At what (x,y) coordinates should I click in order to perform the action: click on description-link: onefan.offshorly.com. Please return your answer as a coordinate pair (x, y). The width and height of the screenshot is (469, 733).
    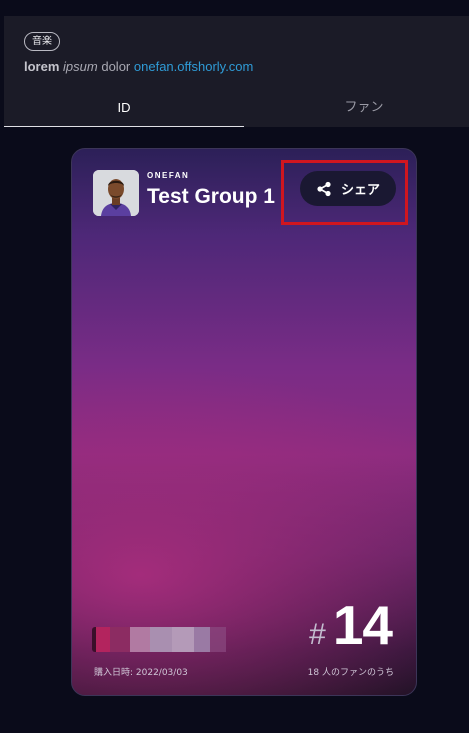
    Looking at the image, I should click on (193, 66).